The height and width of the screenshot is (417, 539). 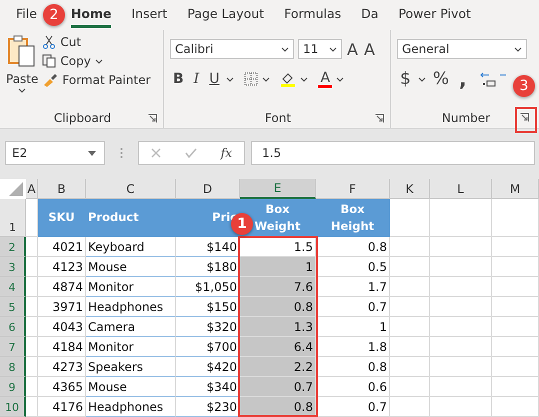 I want to click on header-cell: Product, so click(x=131, y=218).